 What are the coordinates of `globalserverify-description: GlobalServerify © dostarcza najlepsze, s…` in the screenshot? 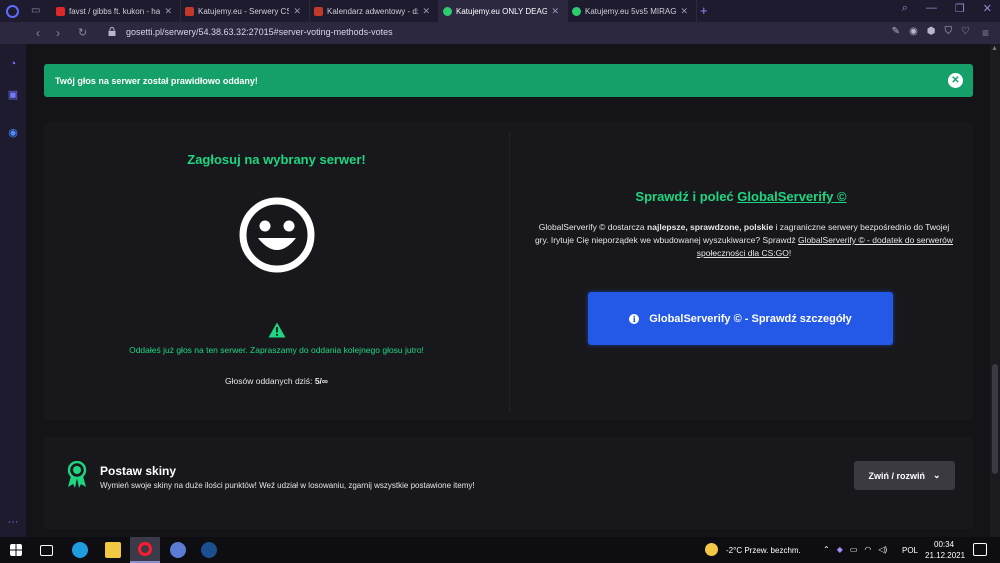 It's located at (744, 240).